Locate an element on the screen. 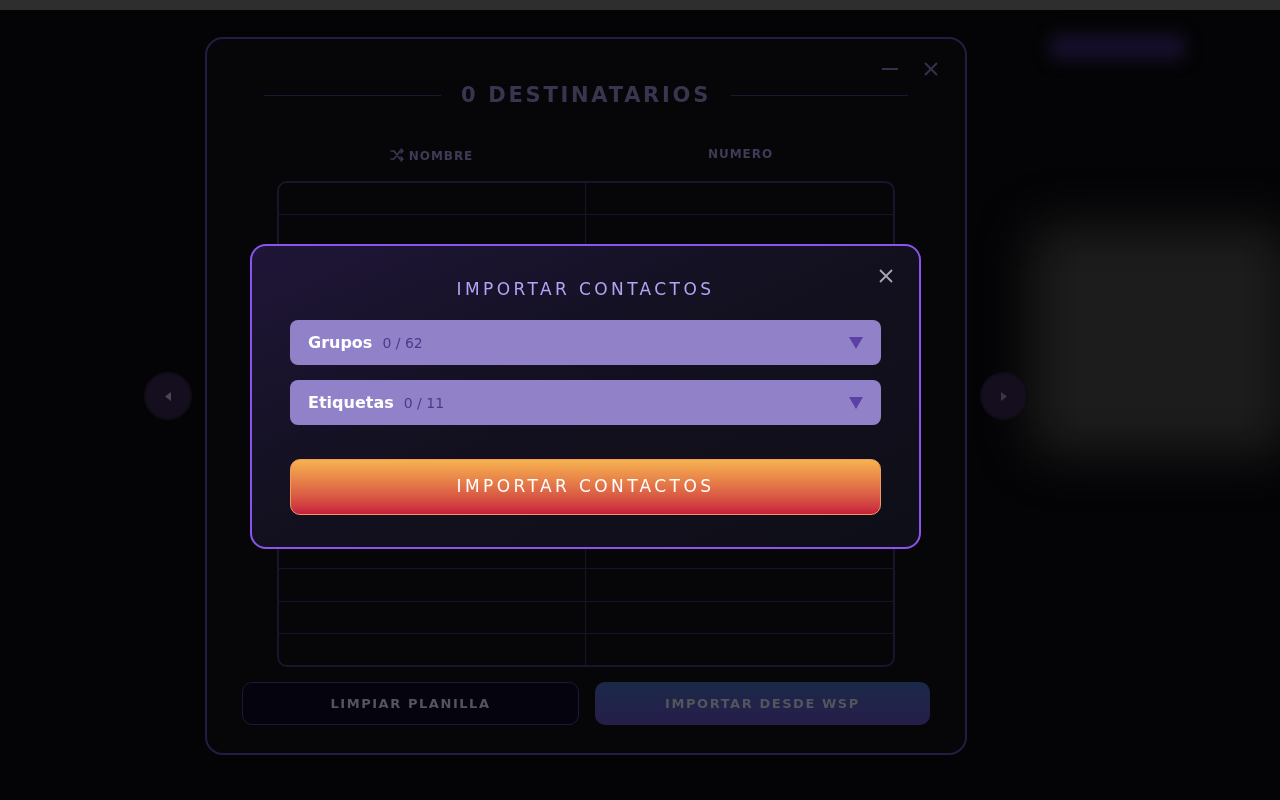 The width and height of the screenshot is (1280, 800). minimize-icon is located at coordinates (890, 69).